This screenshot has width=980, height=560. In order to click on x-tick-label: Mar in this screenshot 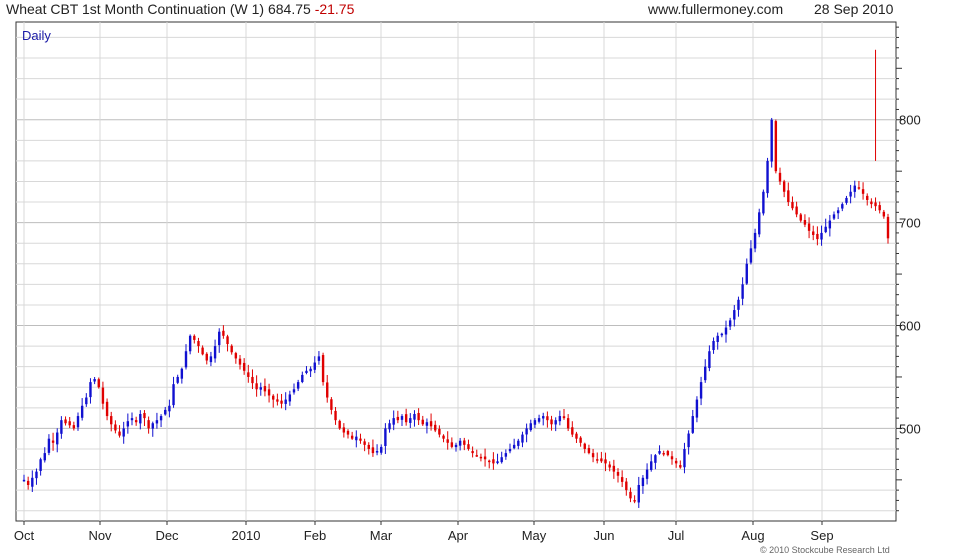, I will do `click(381, 535)`.